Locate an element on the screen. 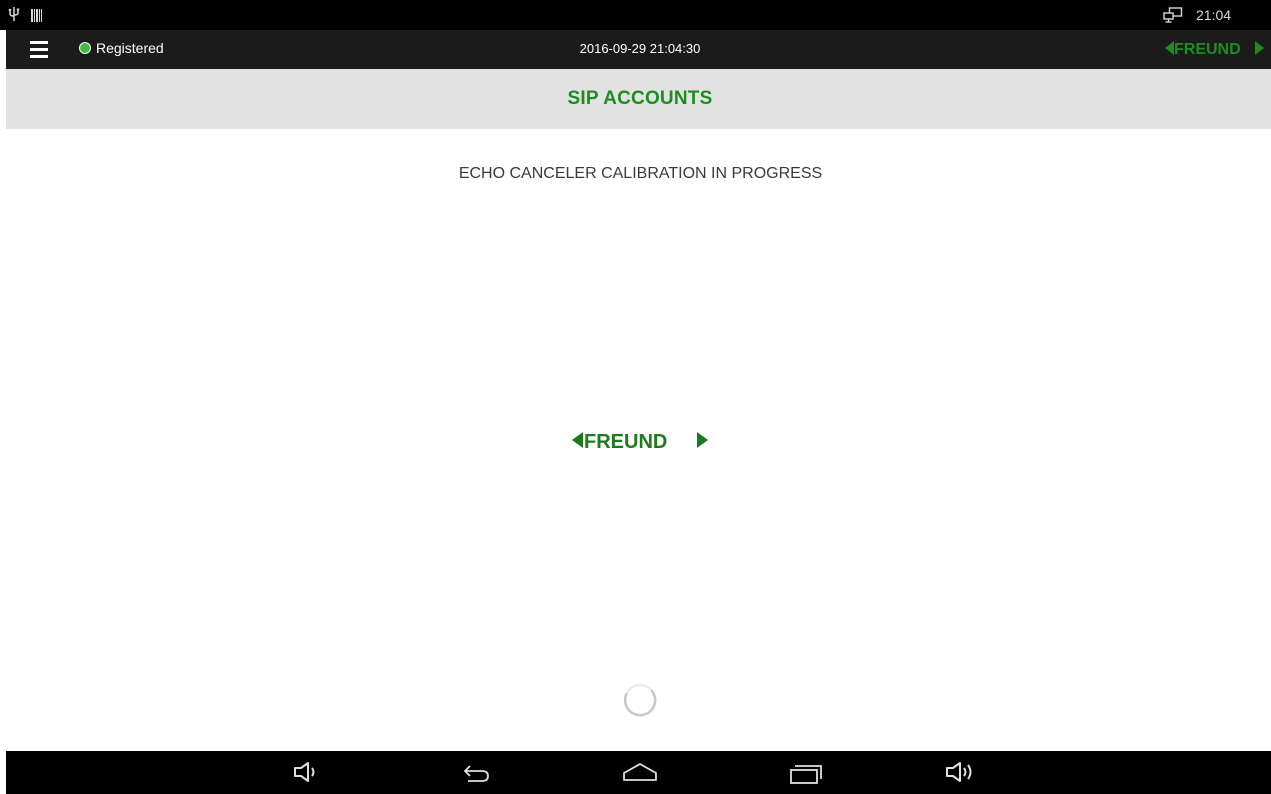 The width and height of the screenshot is (1271, 794). recent-apps-icon is located at coordinates (806, 774).